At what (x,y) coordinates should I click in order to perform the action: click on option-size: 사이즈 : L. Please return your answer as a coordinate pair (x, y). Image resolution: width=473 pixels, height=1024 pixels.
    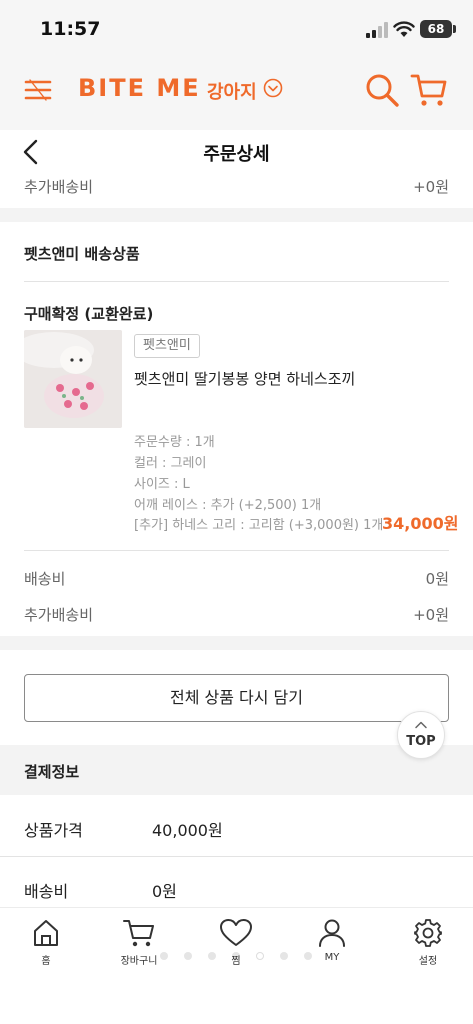
    Looking at the image, I should click on (162, 484).